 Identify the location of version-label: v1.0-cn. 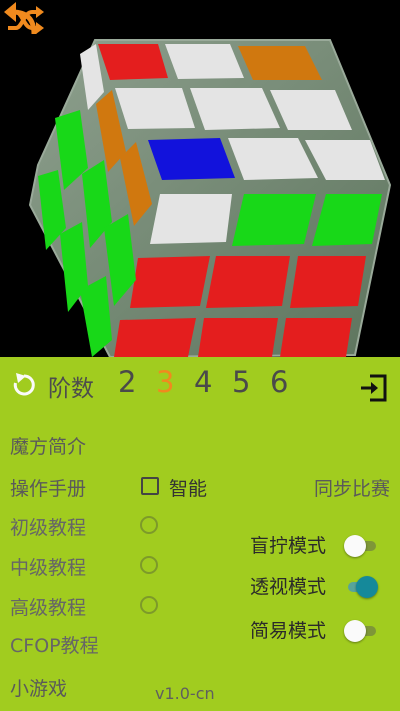
(185, 693).